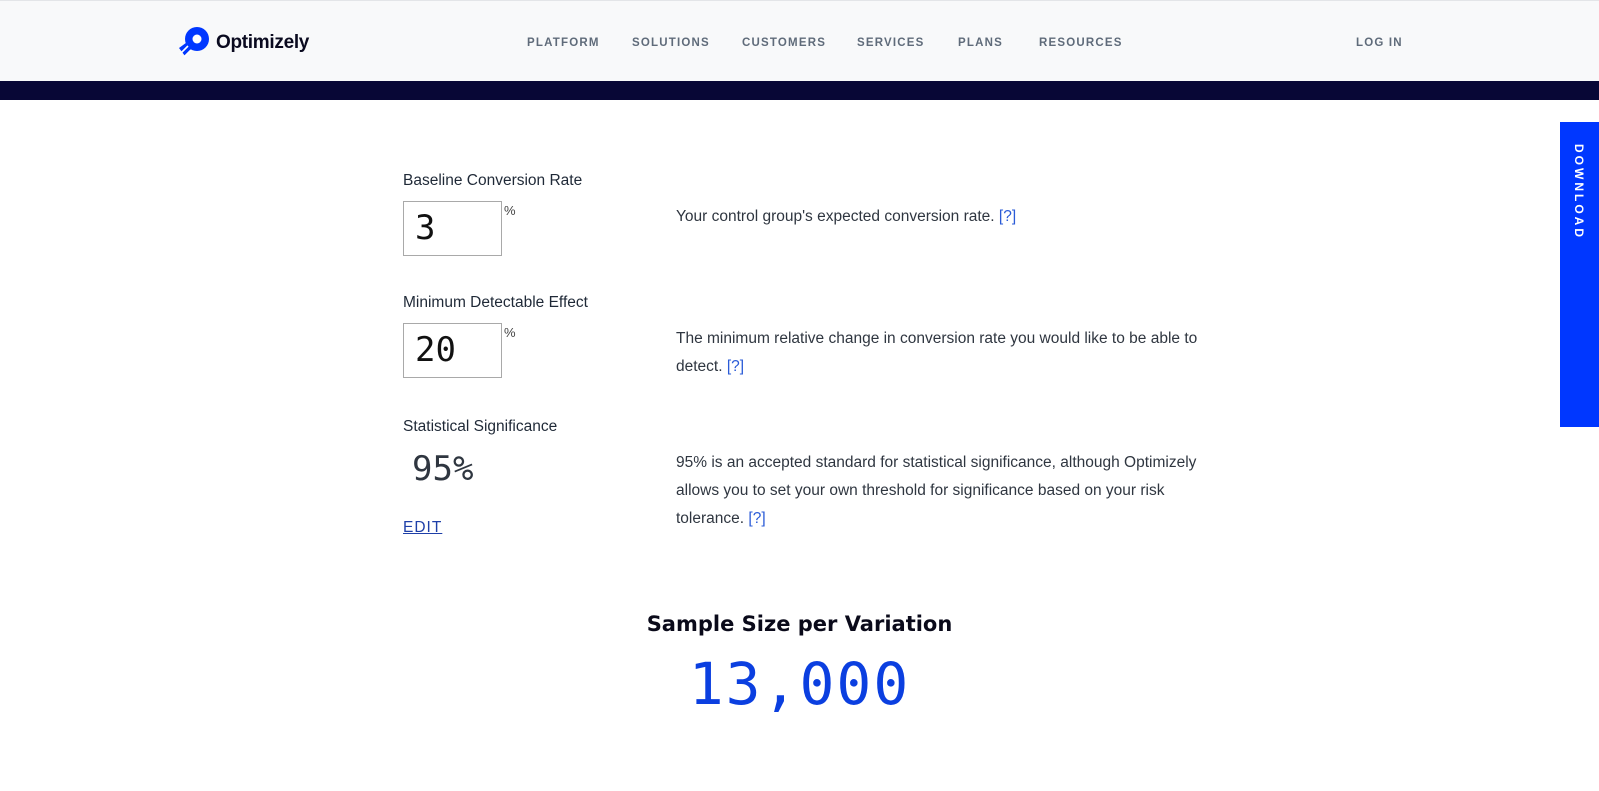 This screenshot has height=791, width=1599. Describe the element at coordinates (1007, 216) in the screenshot. I see `baseline-help-link: [?]` at that location.